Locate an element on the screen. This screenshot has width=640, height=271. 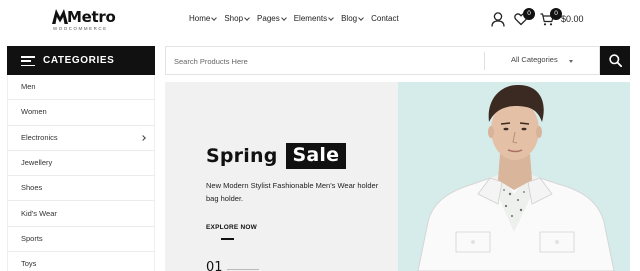
nav-item-home: Home is located at coordinates (203, 19).